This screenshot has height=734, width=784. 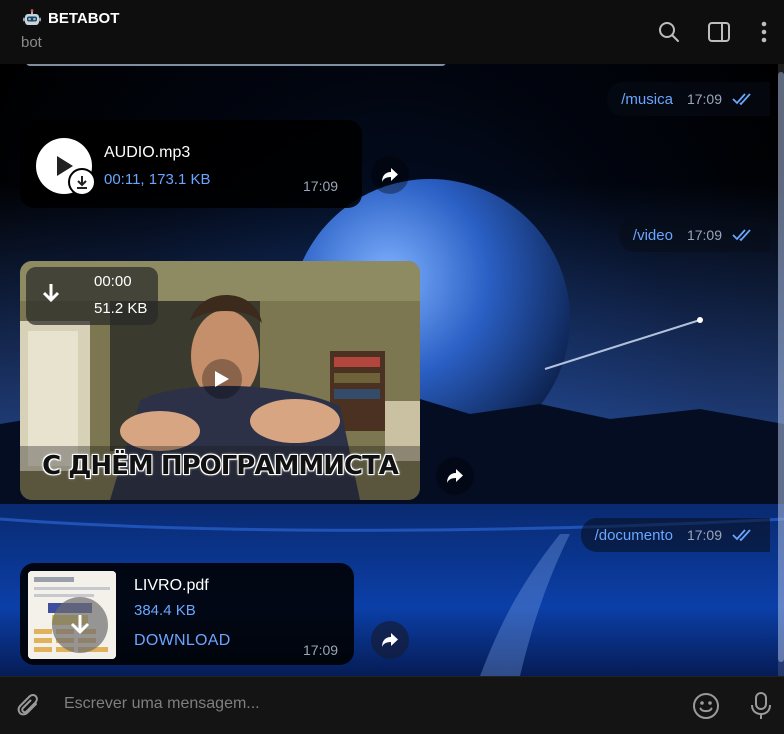 What do you see at coordinates (165, 610) in the screenshot?
I see `document-file-size: 384.4 KB` at bounding box center [165, 610].